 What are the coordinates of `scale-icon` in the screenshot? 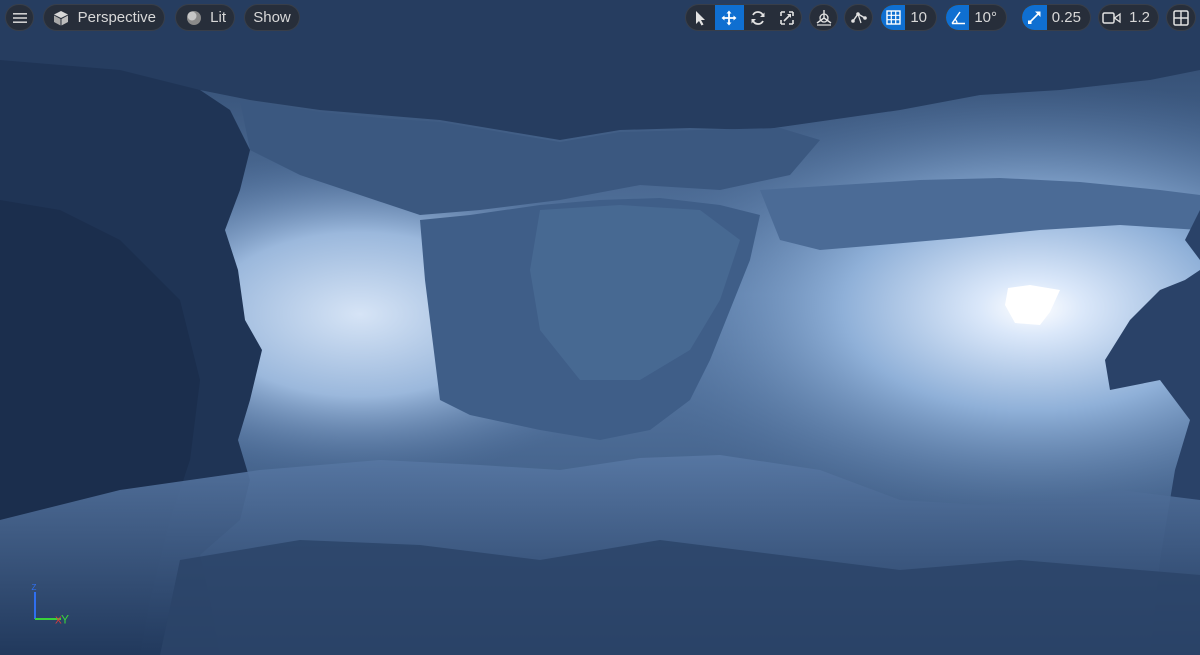 It's located at (786, 17).